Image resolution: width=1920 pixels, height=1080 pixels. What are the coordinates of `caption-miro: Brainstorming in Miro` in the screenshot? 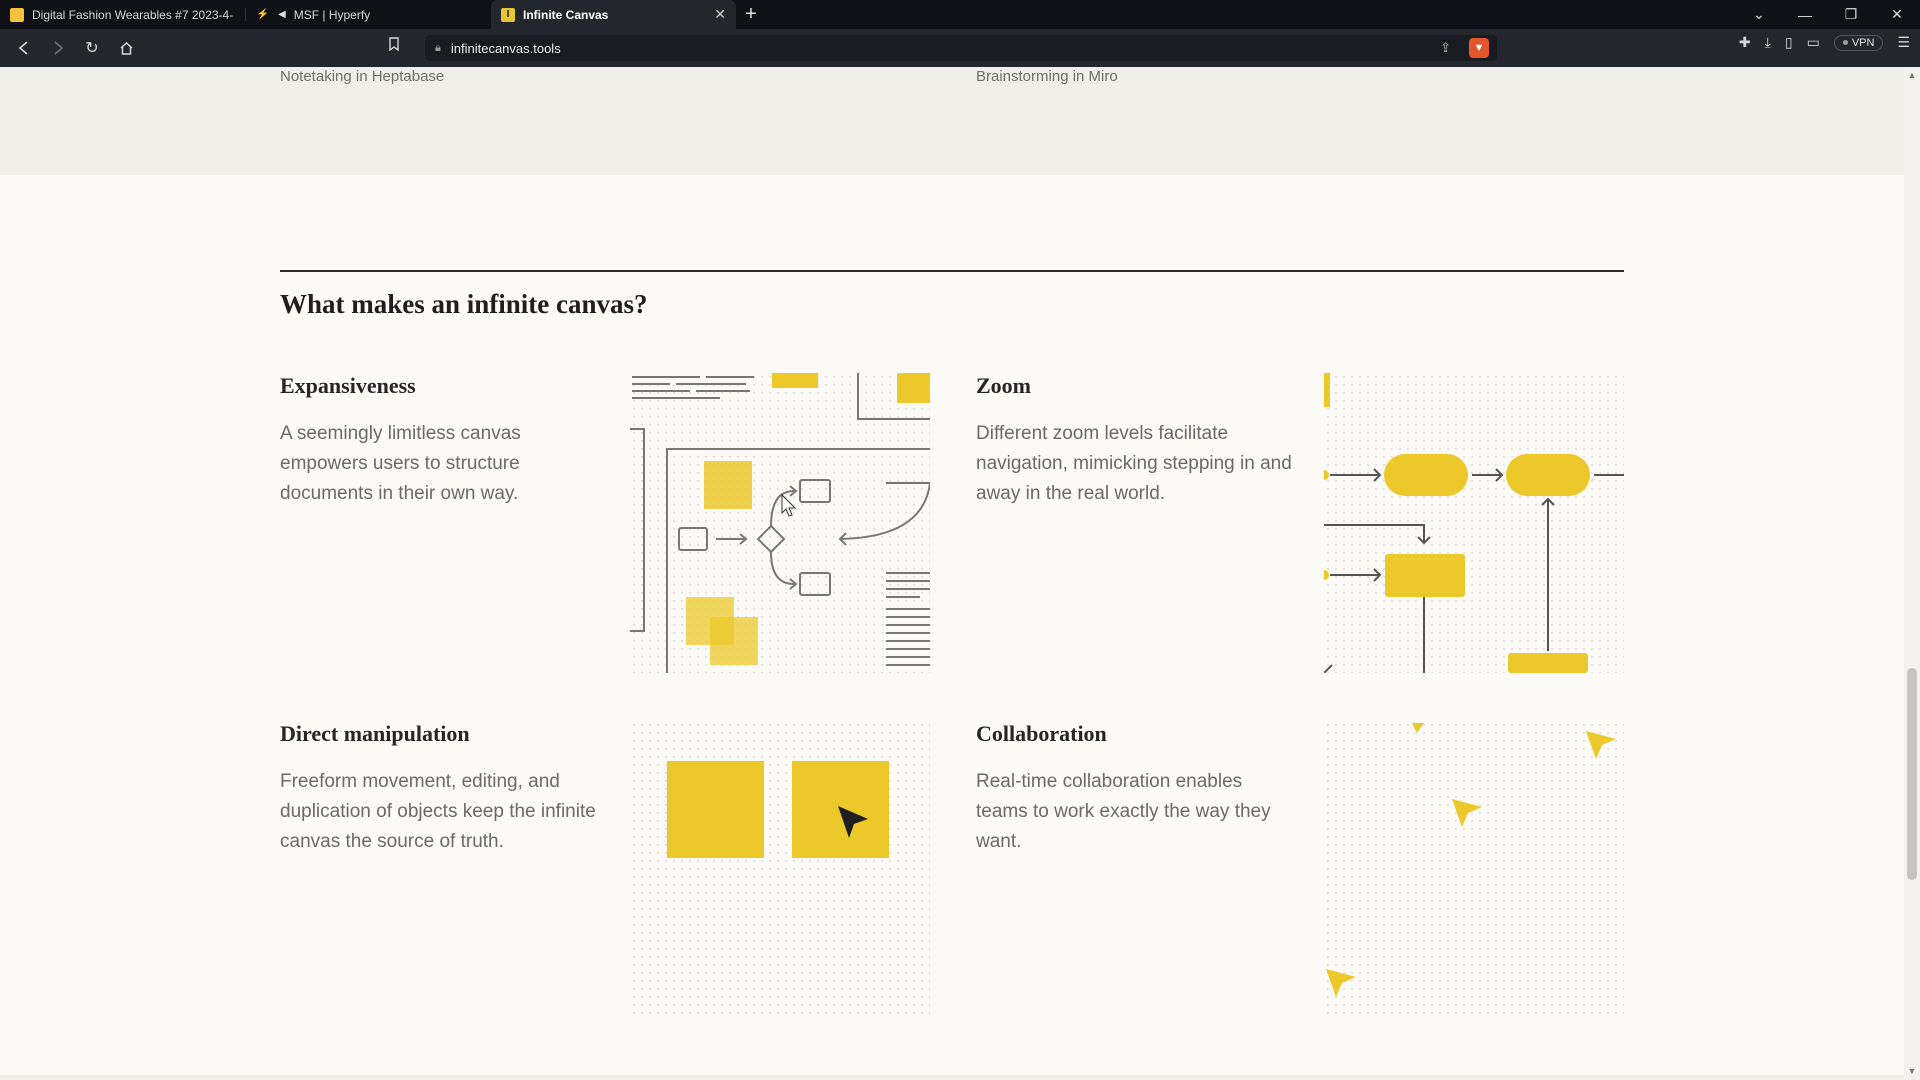 It's located at (1047, 76).